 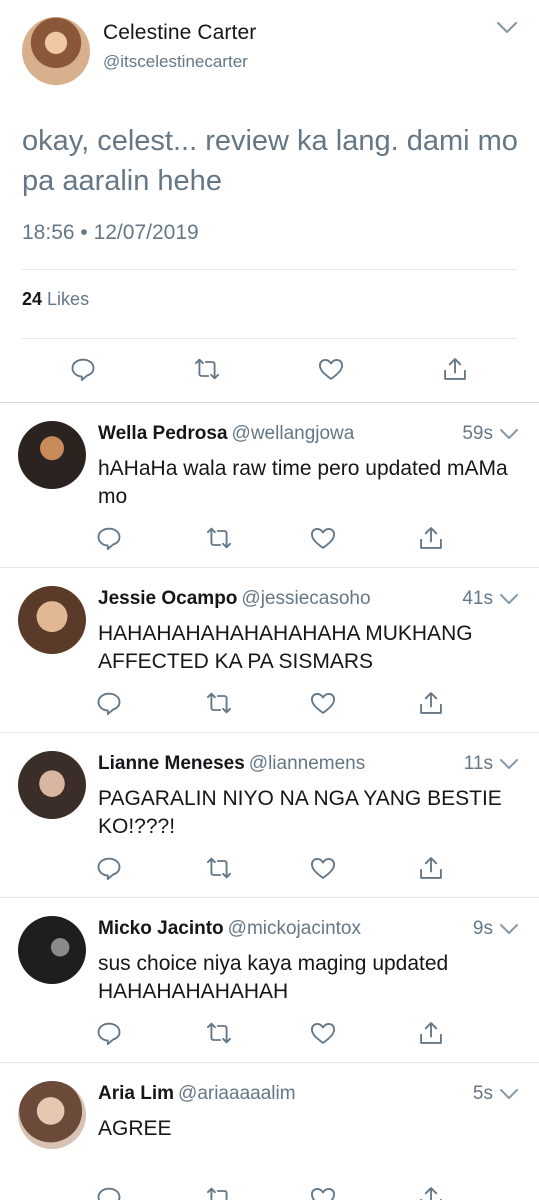 What do you see at coordinates (308, 1095) in the screenshot?
I see `reply-header: Aria Lim @ariaaaaalim 5s` at bounding box center [308, 1095].